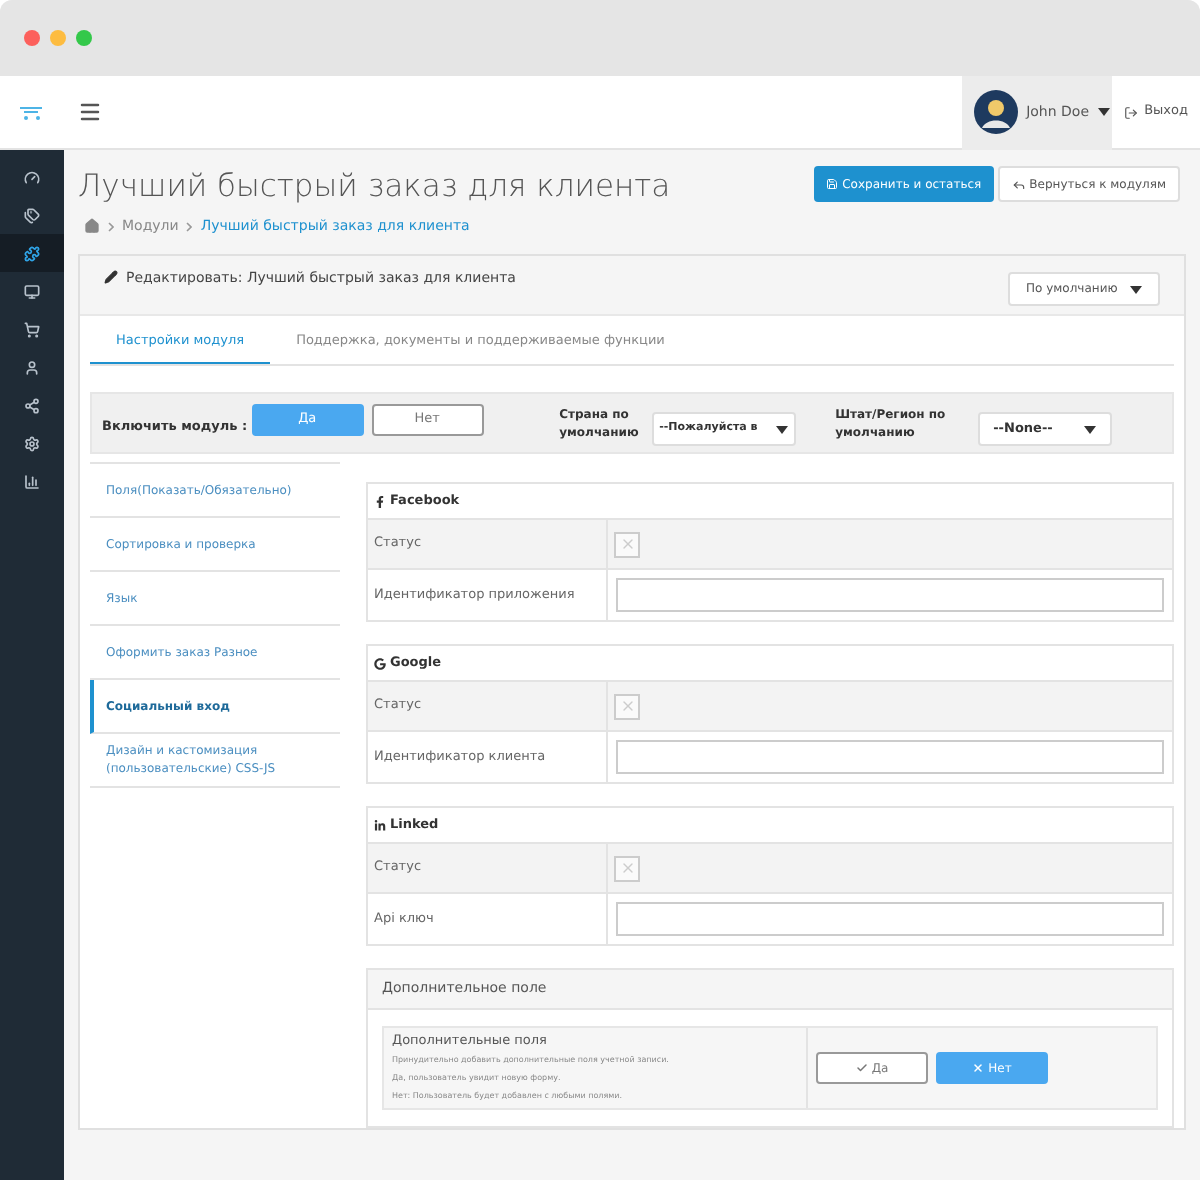  Describe the element at coordinates (380, 501) in the screenshot. I see `facebook-icon` at that location.